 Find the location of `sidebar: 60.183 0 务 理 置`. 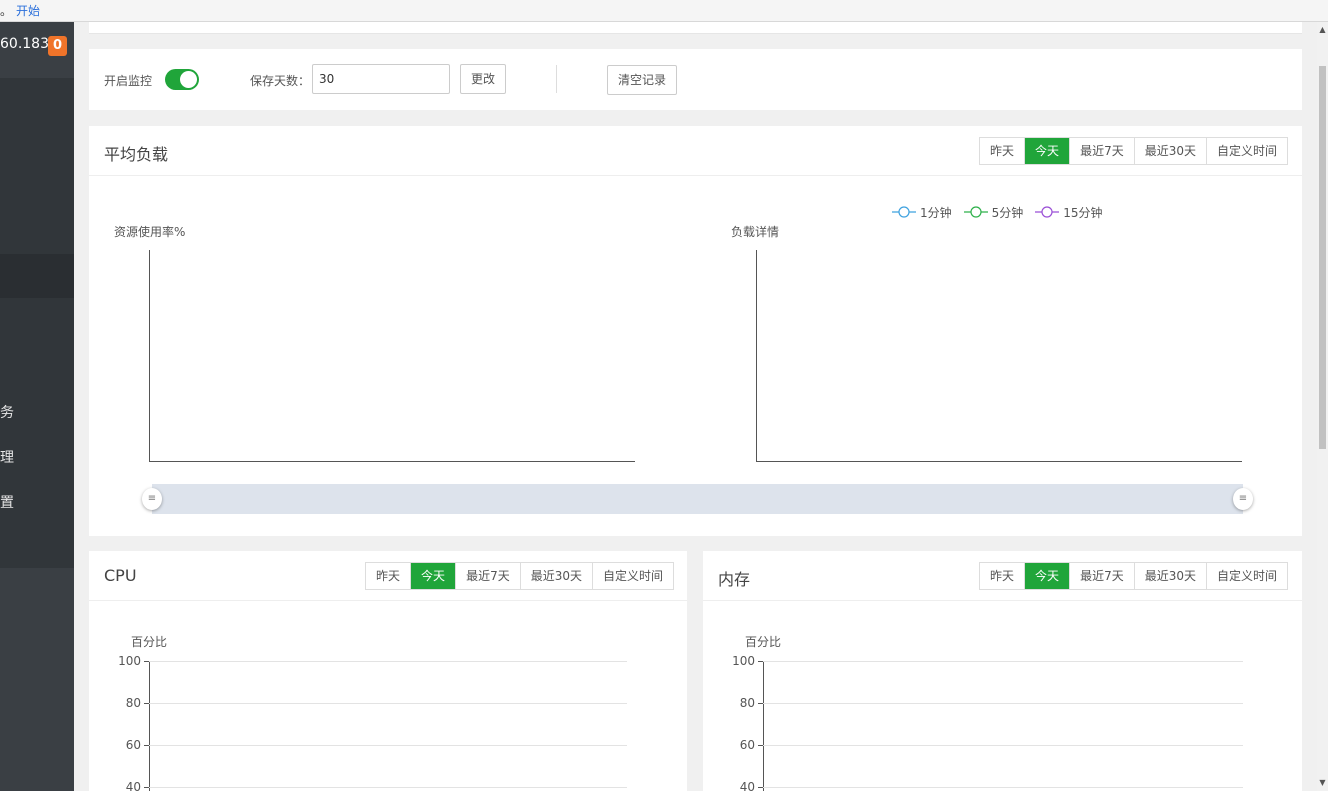

sidebar: 60.183 0 务 理 置 is located at coordinates (37, 406).